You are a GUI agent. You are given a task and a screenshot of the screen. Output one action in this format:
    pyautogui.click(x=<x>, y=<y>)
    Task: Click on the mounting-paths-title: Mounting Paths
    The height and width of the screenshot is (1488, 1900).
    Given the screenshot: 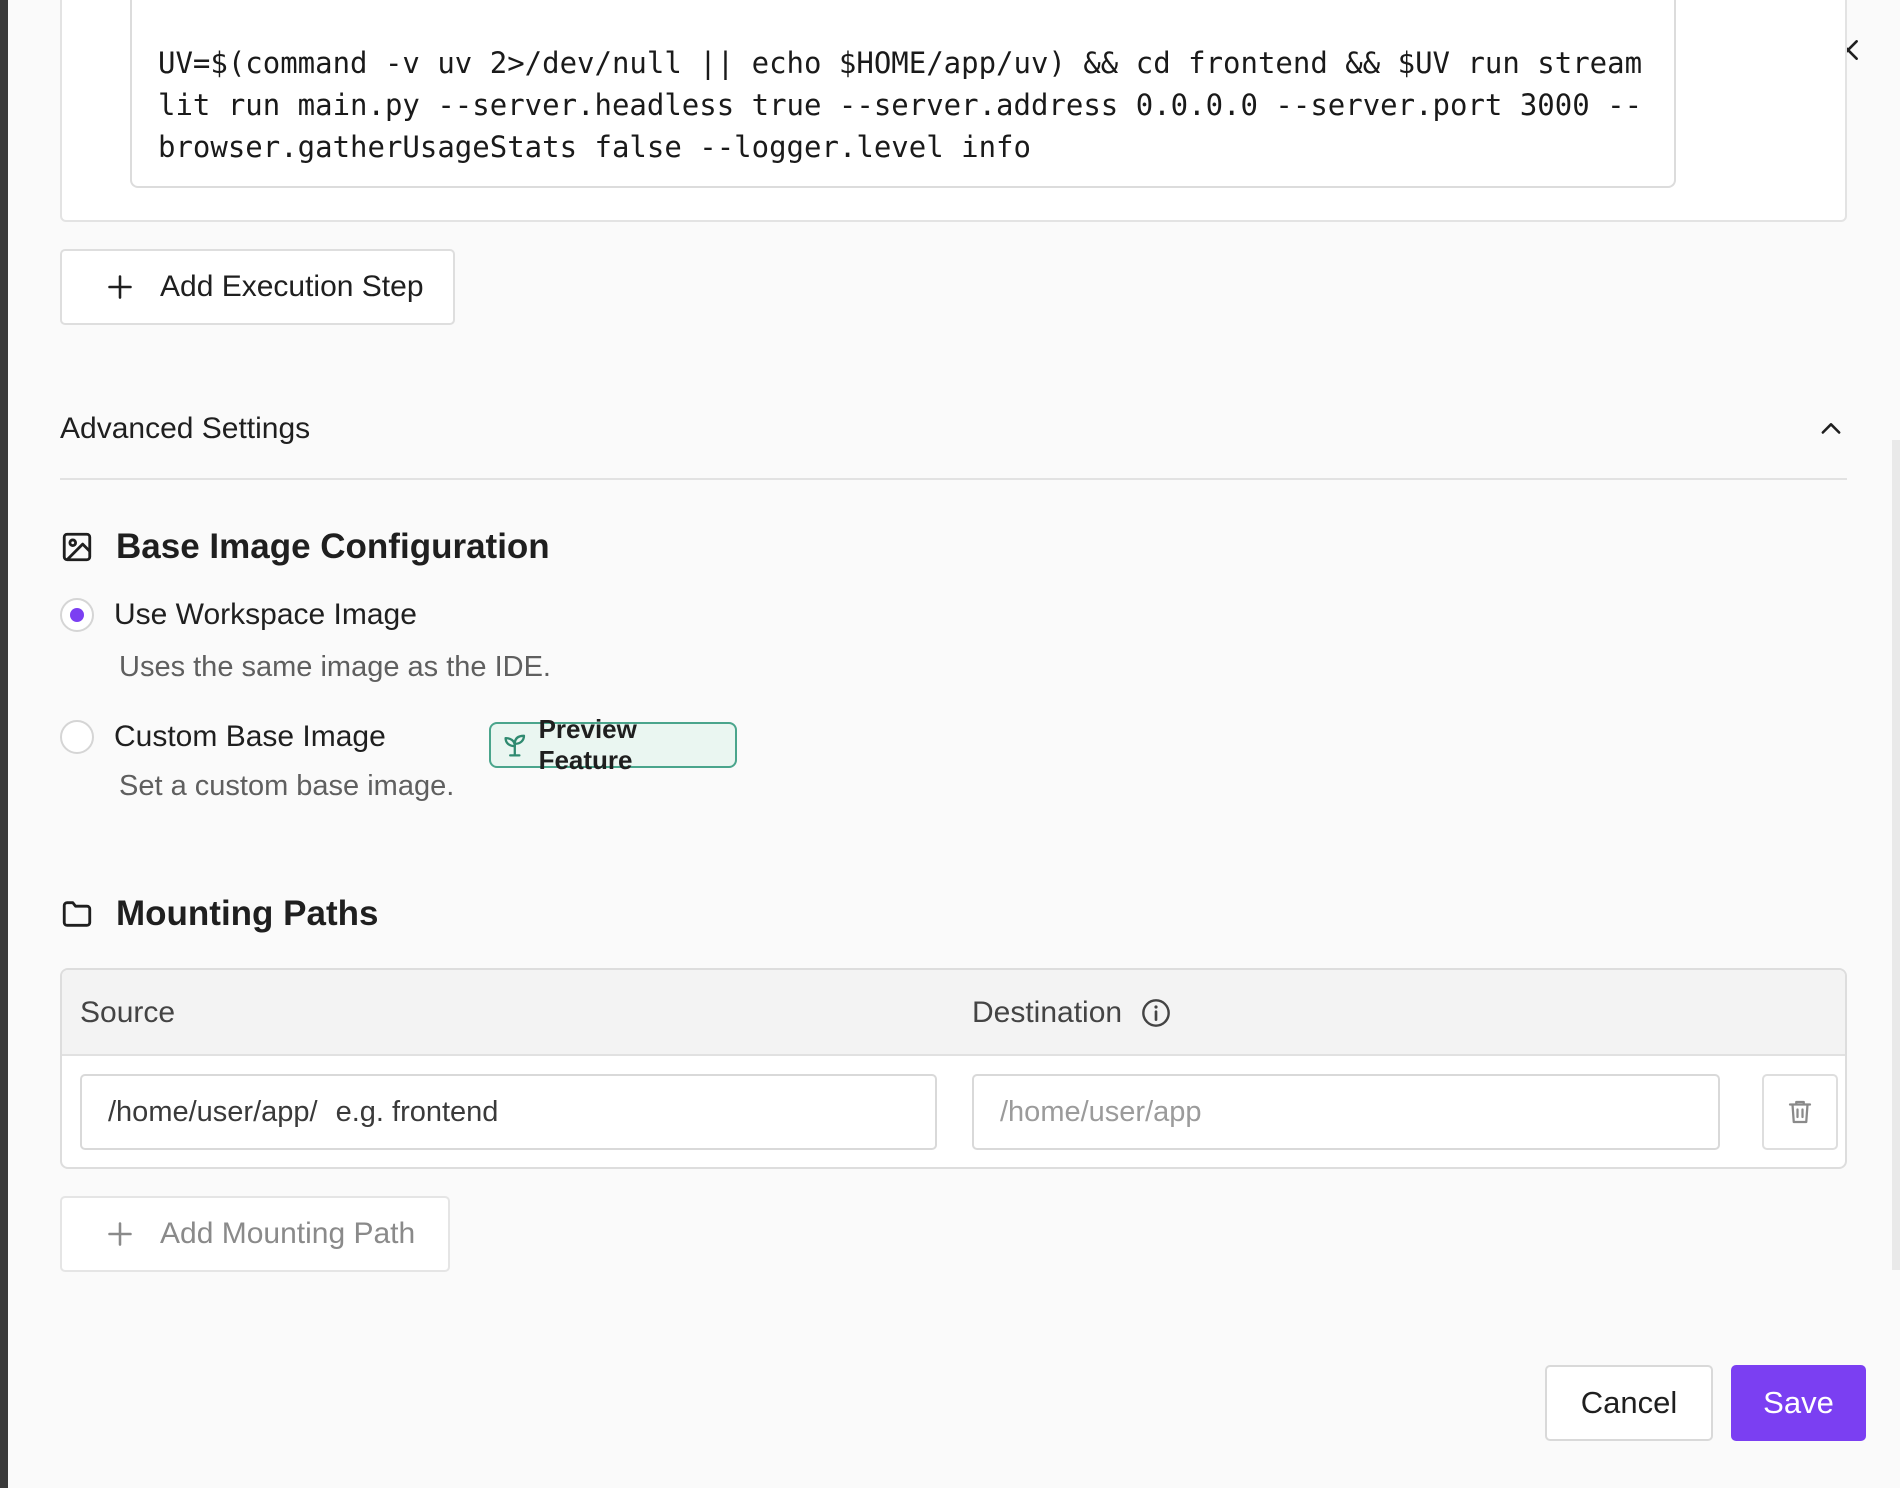 What is the action you would take?
    pyautogui.click(x=247, y=913)
    